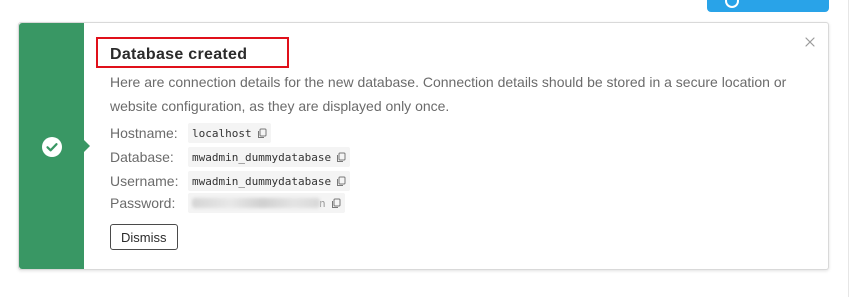  What do you see at coordinates (144, 237) in the screenshot?
I see `dismiss-button: Dismiss` at bounding box center [144, 237].